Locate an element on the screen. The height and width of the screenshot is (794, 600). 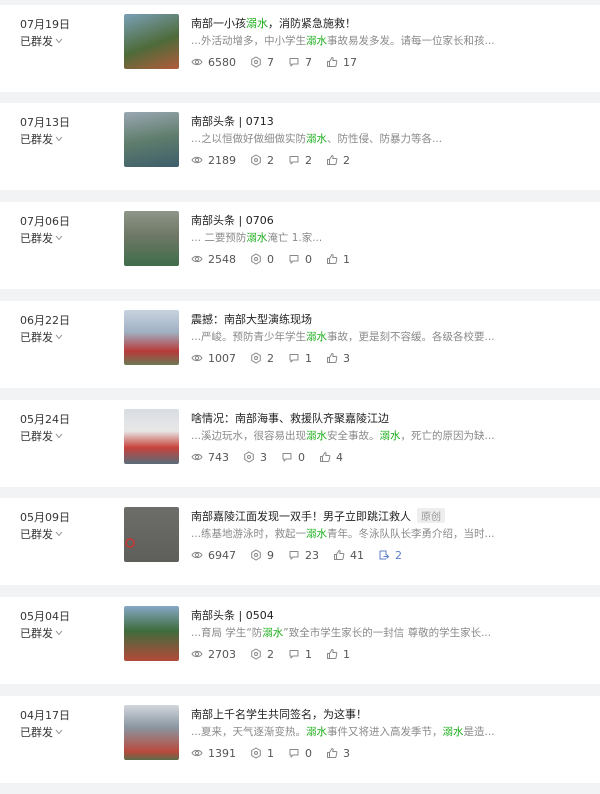
like-icon is located at coordinates (334, 654).